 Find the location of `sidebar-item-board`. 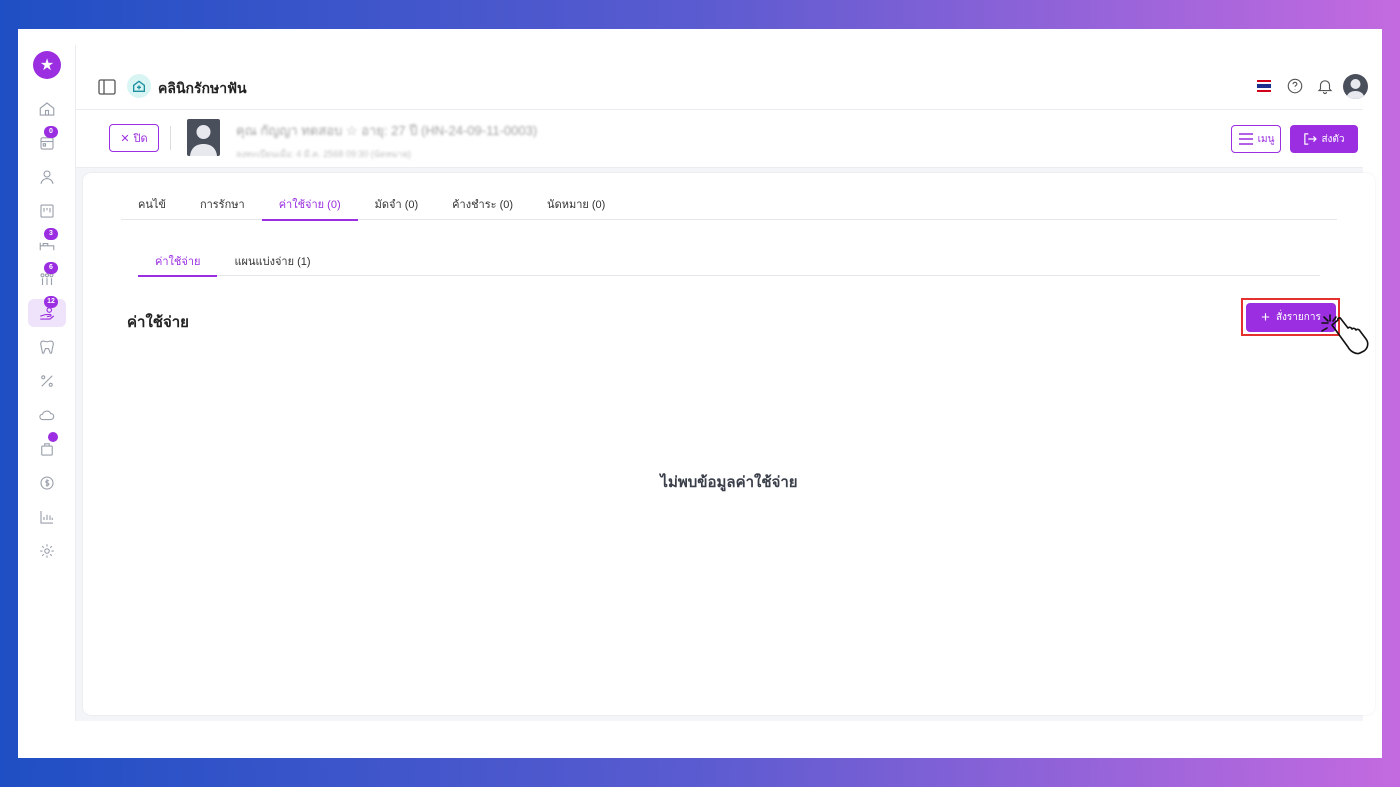

sidebar-item-board is located at coordinates (47, 211).